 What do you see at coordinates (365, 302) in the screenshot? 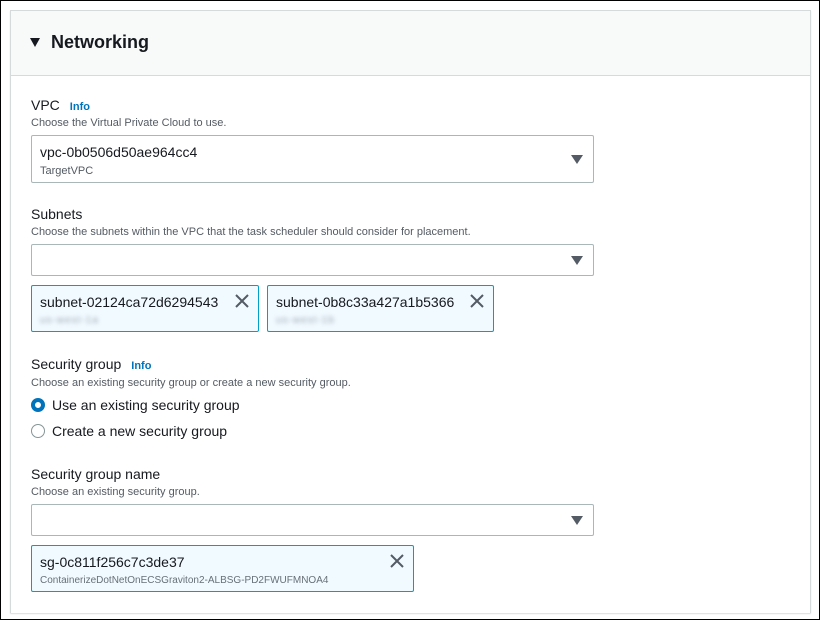
I see `subnet-token-id: subnet-0b8c33a427a1b5366` at bounding box center [365, 302].